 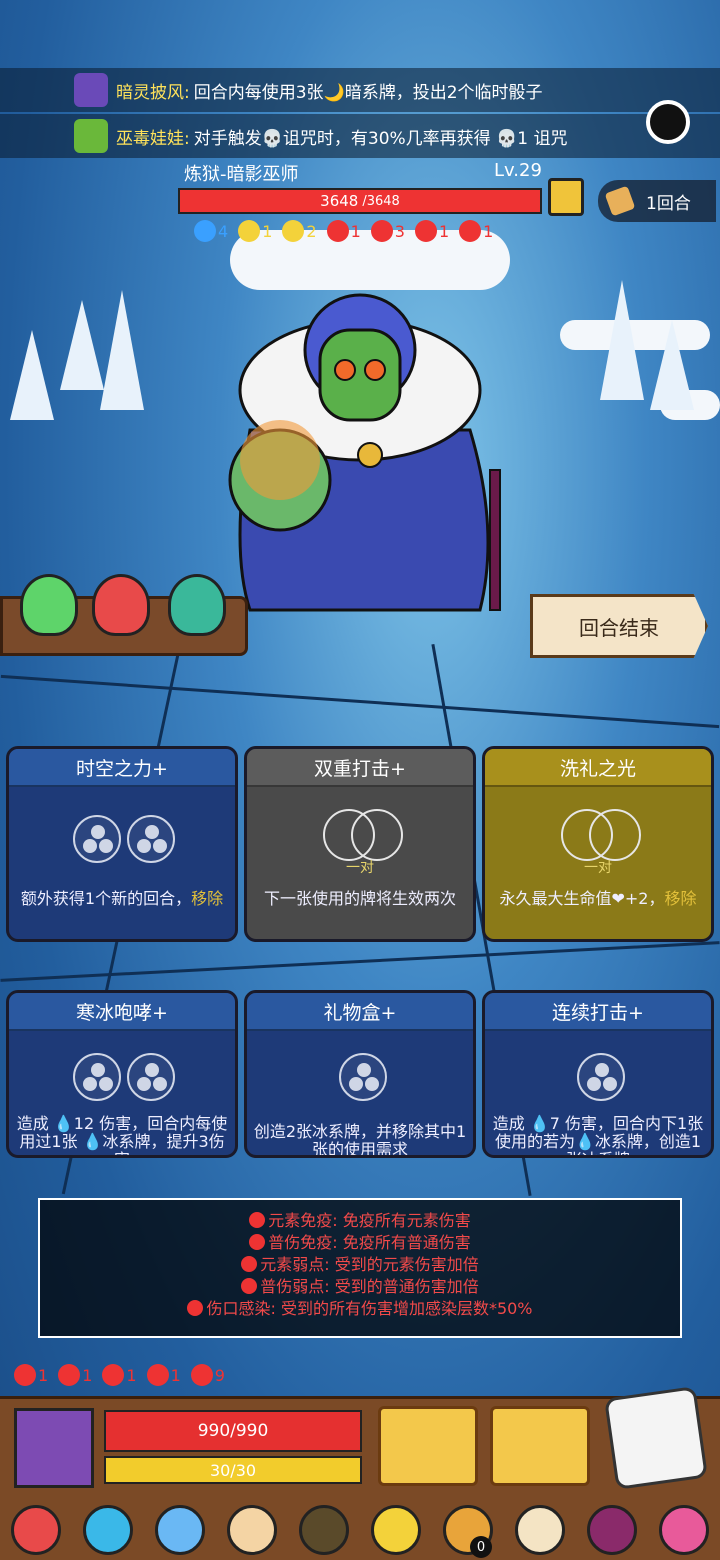 I want to click on tooltip-line: 普伤弱点: 受到的普通伤害加倍, so click(x=360, y=1287).